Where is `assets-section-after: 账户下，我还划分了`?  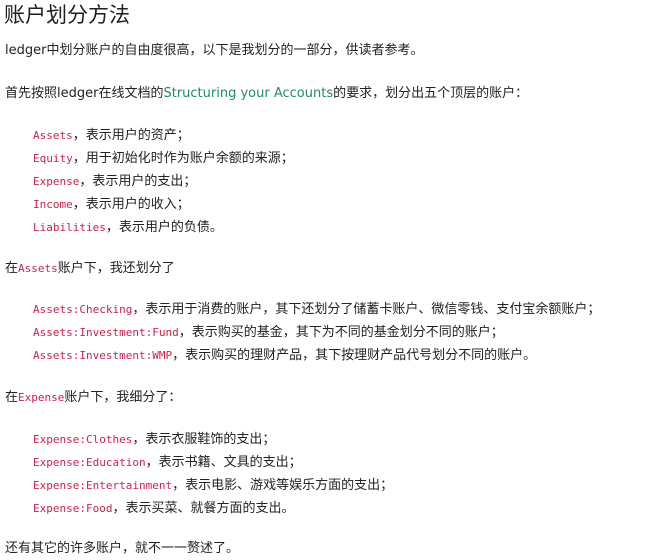 assets-section-after: 账户下，我还划分了 is located at coordinates (116, 268).